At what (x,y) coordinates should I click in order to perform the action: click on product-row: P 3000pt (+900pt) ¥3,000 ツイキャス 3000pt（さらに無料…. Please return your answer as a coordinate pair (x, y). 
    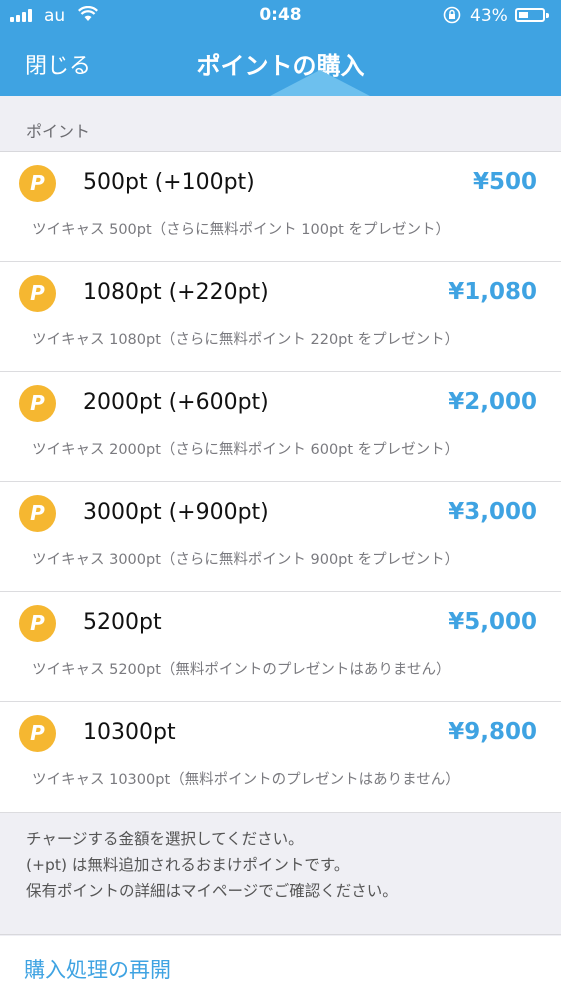
    Looking at the image, I should click on (280, 537).